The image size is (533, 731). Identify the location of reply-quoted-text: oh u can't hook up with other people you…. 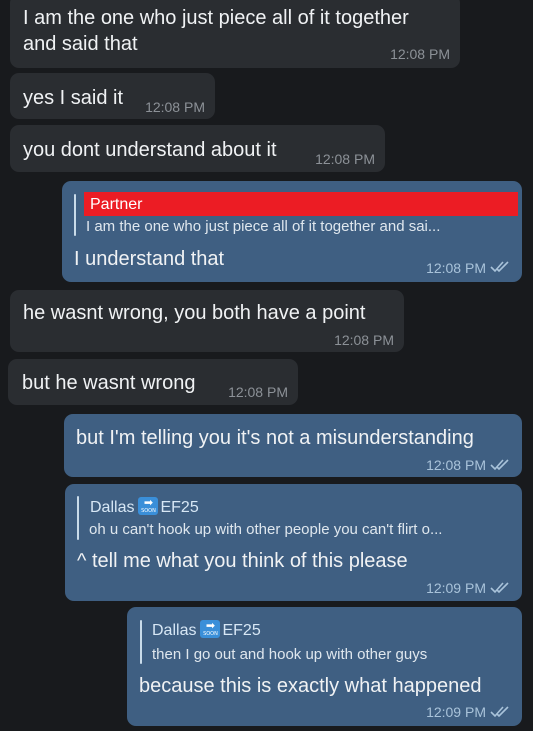
(266, 529).